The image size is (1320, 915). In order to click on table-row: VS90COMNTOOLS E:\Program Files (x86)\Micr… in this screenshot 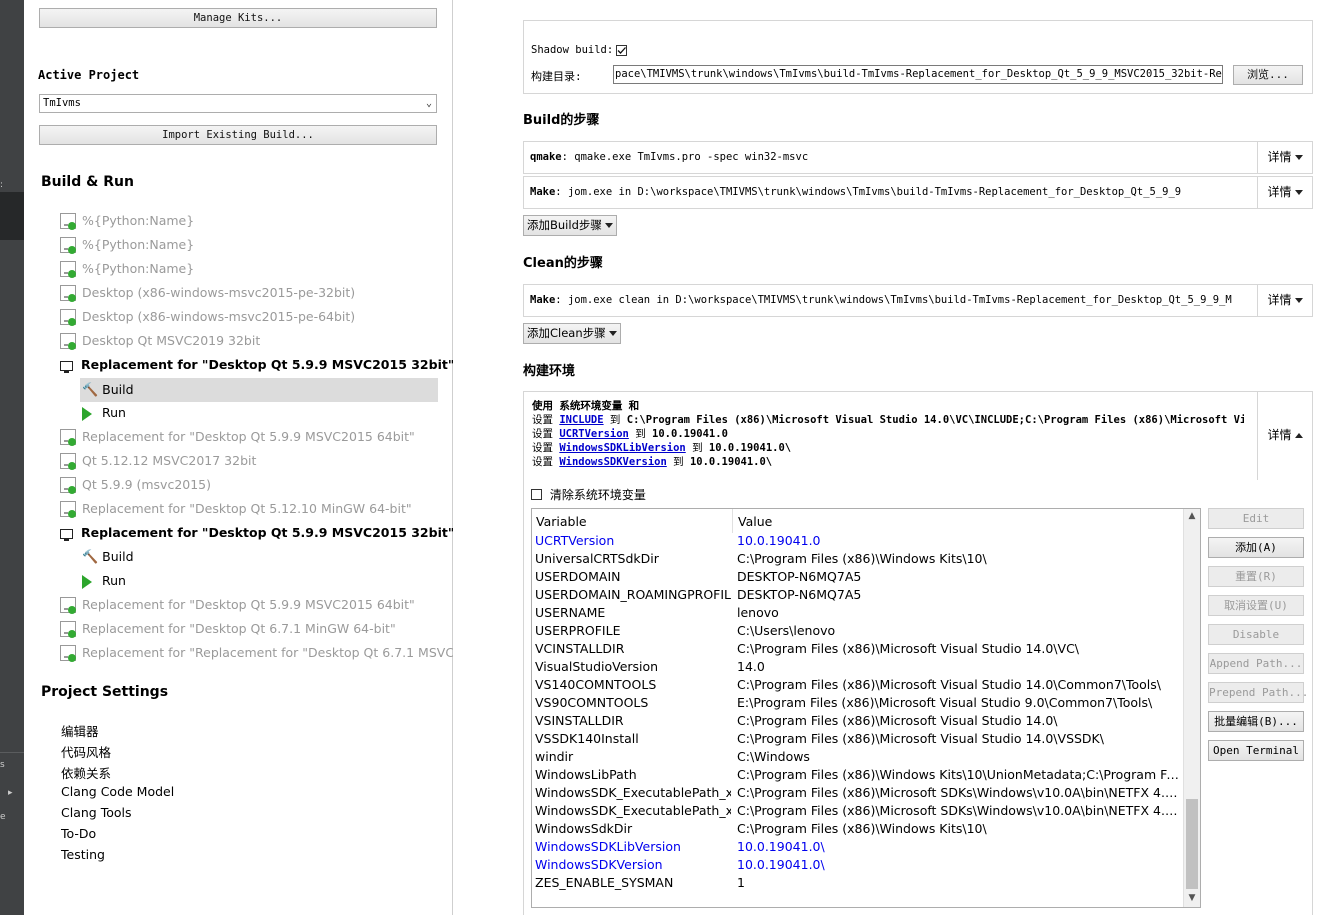, I will do `click(857, 704)`.